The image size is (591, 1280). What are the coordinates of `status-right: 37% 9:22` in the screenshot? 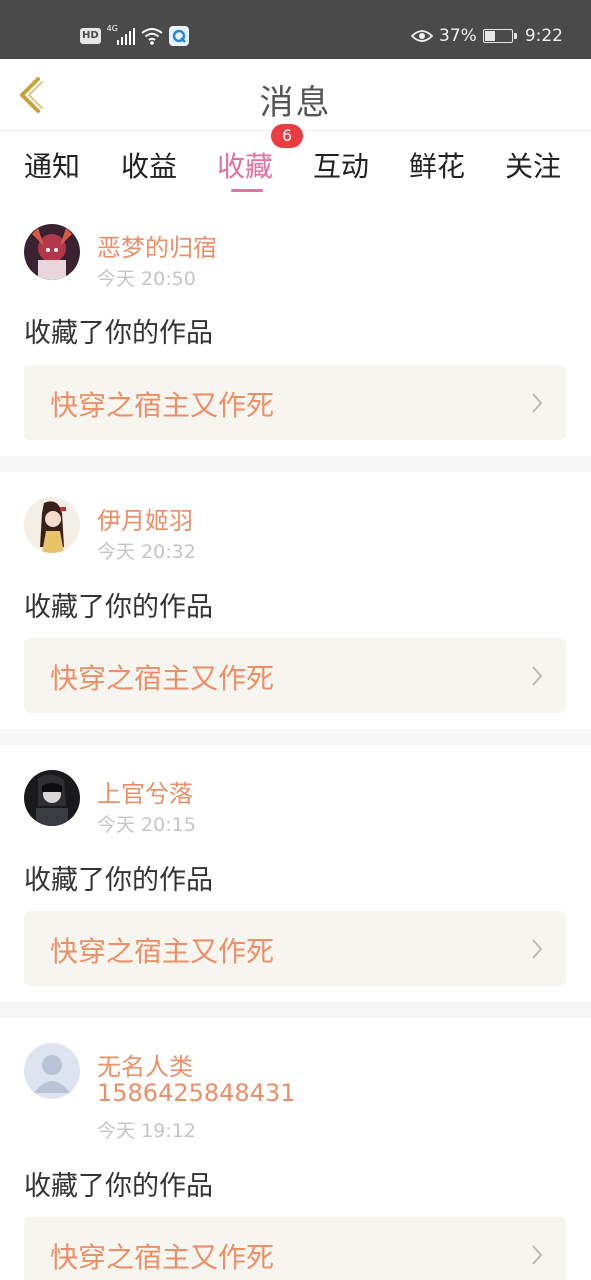 It's located at (487, 36).